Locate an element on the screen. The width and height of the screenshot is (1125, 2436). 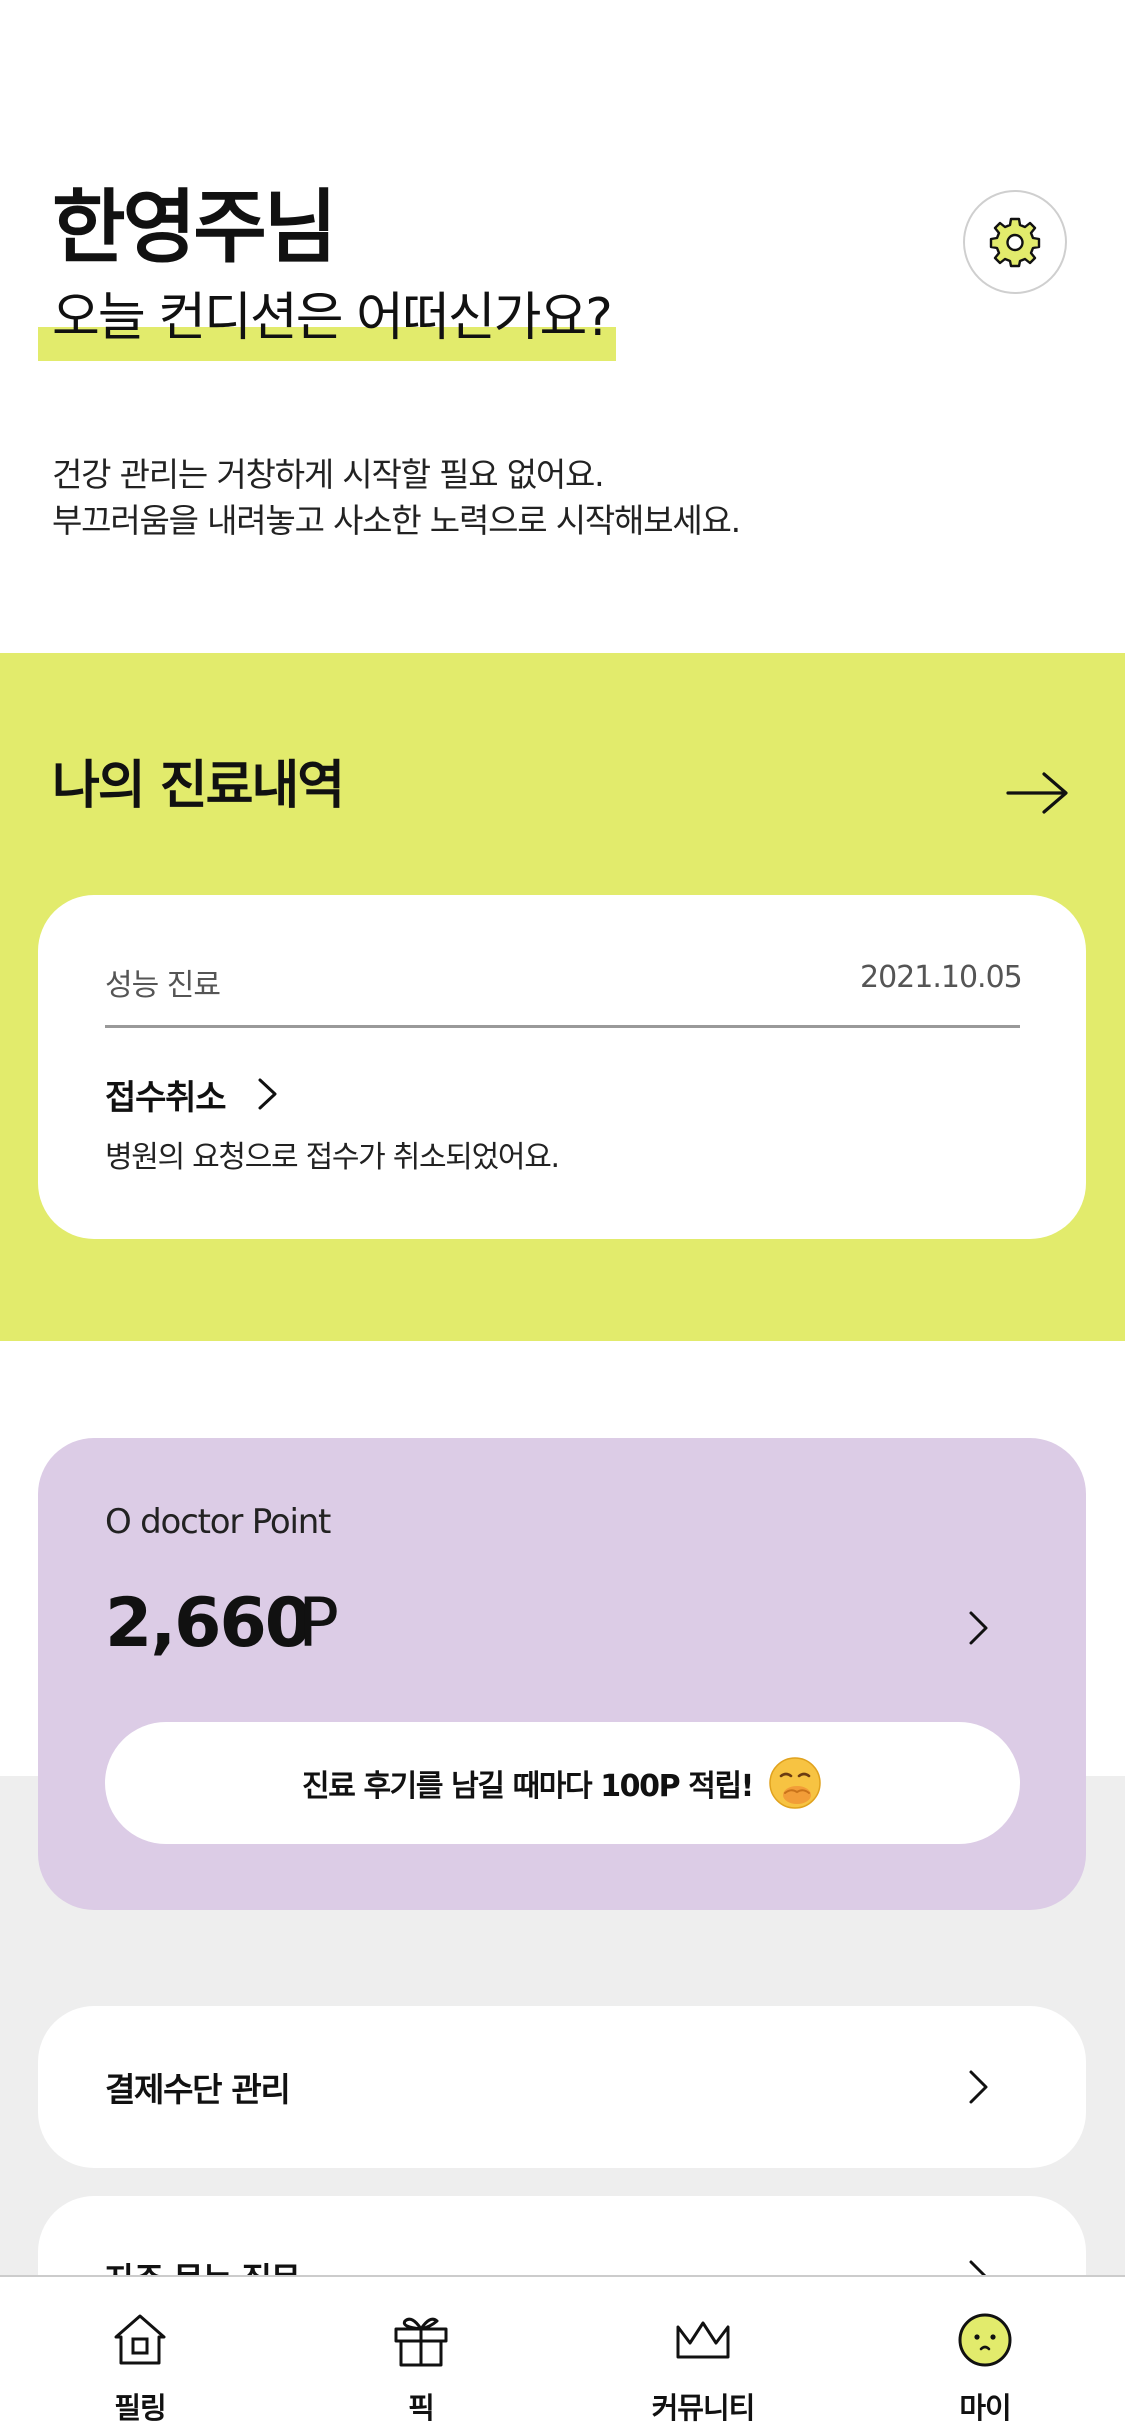
banner-text: 진료 후기를 남길 때마다 100P 적립! is located at coordinates (528, 1786).